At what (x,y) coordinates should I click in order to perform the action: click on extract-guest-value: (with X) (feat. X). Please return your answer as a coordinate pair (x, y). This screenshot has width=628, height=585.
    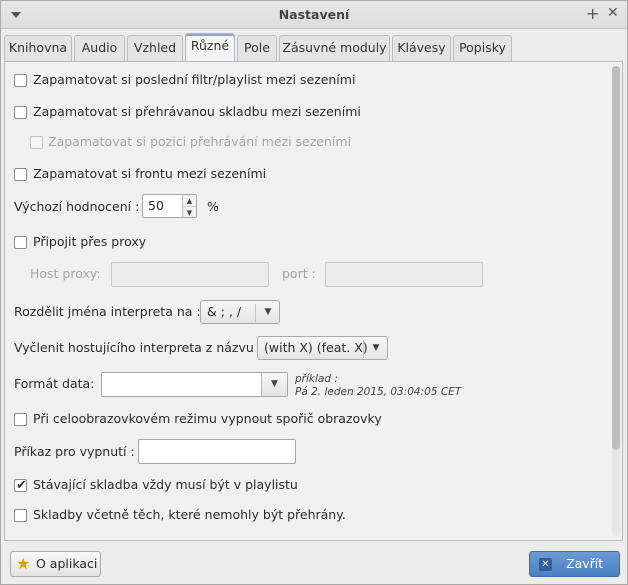
    Looking at the image, I should click on (316, 347).